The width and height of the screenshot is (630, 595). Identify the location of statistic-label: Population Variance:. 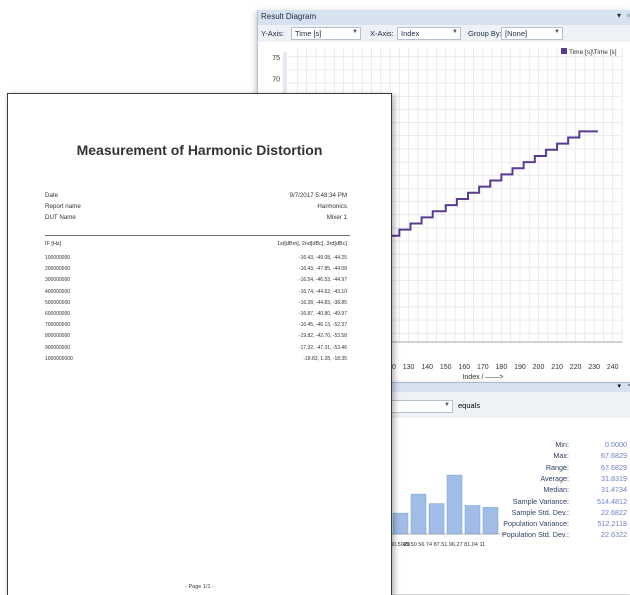
(536, 524).